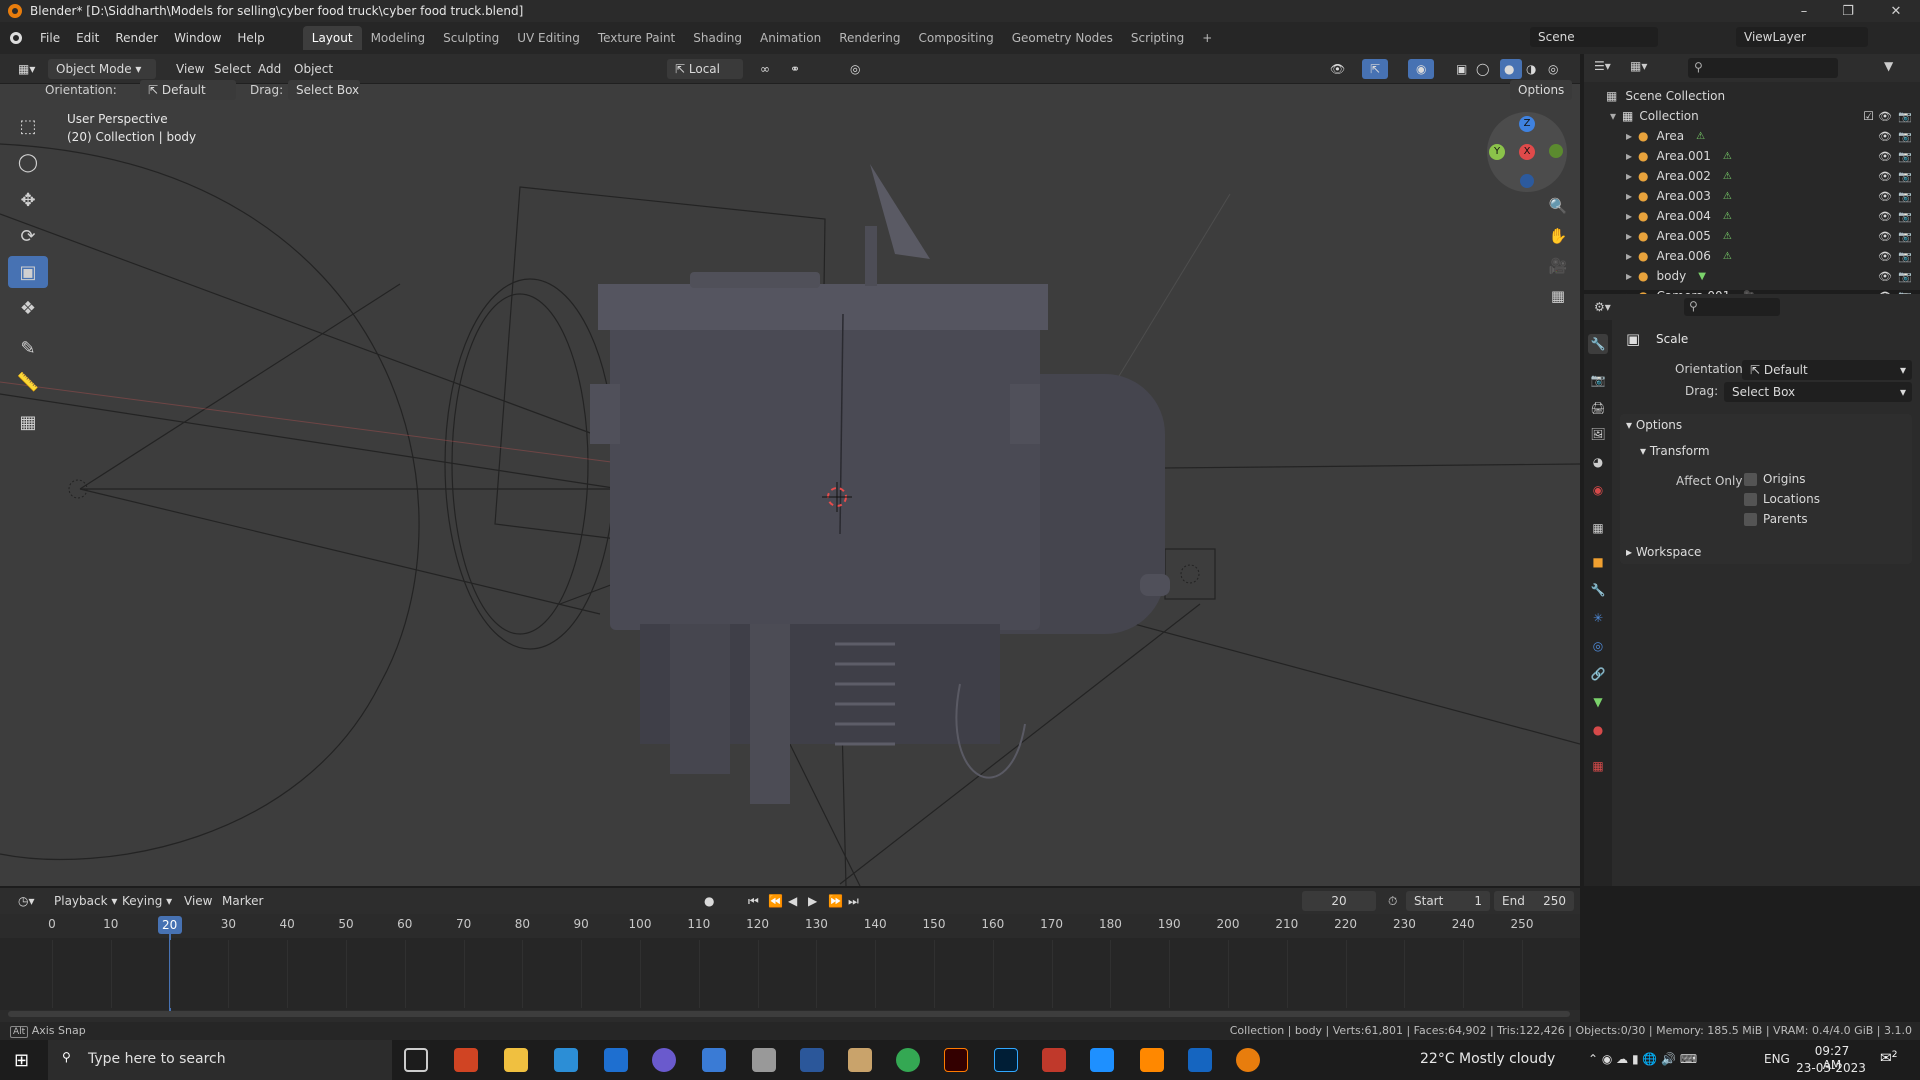  I want to click on transform-pivot-selector: ⇱ Local, so click(705, 69).